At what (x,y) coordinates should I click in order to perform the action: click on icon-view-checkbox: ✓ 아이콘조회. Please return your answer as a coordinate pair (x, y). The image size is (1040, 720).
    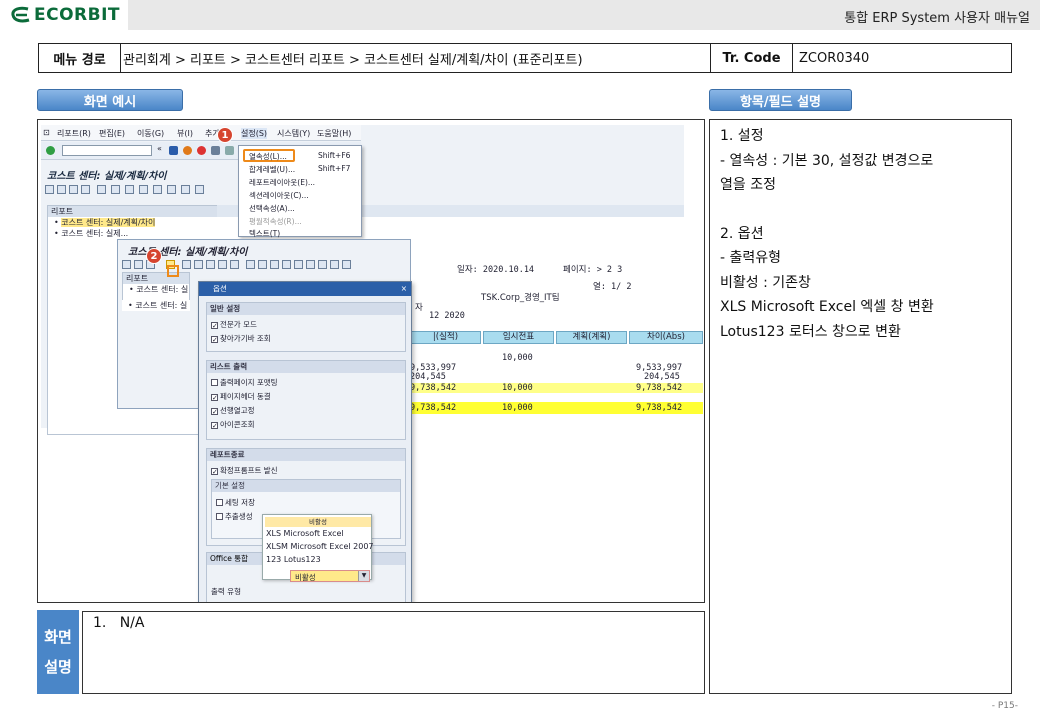
    Looking at the image, I should click on (233, 424).